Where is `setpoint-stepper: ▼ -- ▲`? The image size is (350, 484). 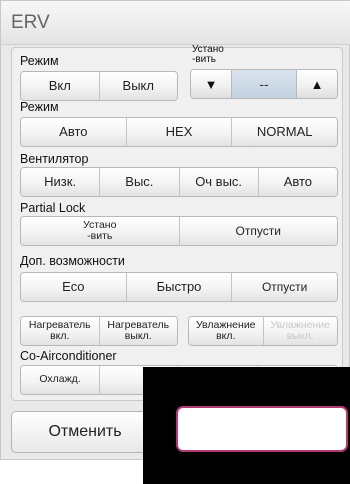
setpoint-stepper: ▼ -- ▲ is located at coordinates (264, 84).